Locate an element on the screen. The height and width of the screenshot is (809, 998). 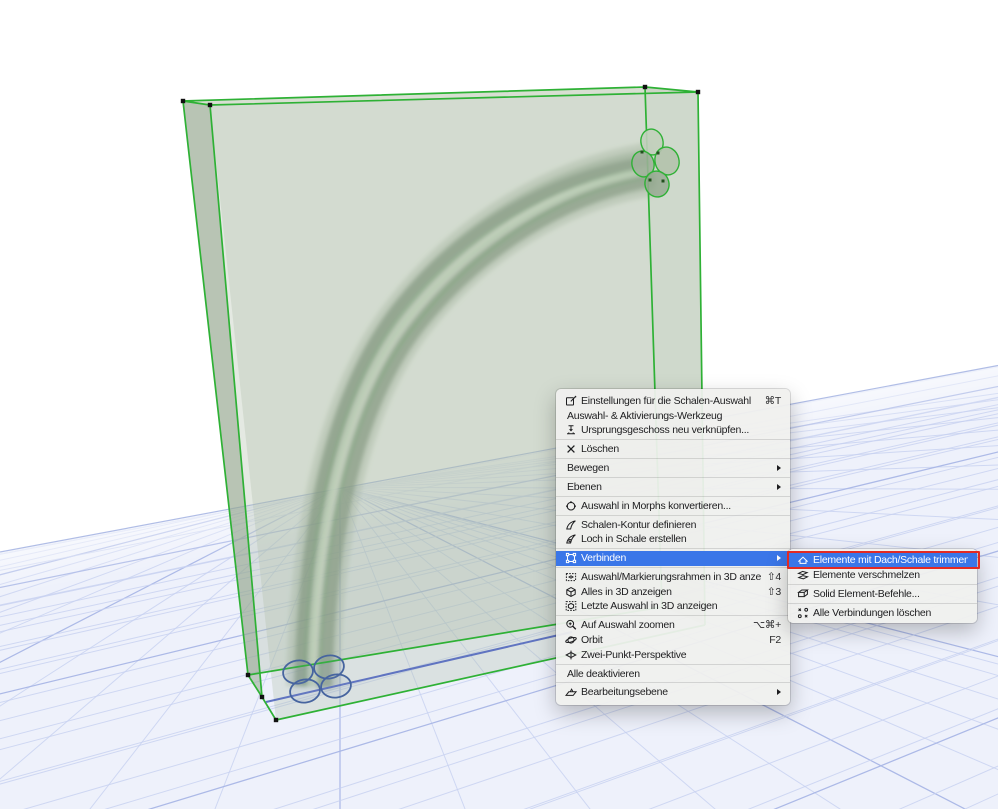
editing-plane-icon is located at coordinates (573, 692).